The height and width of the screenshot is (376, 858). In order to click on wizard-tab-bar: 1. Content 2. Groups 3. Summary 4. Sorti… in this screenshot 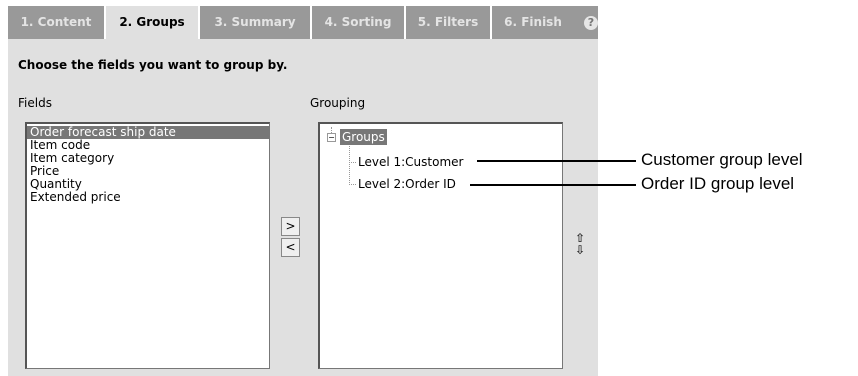, I will do `click(303, 22)`.